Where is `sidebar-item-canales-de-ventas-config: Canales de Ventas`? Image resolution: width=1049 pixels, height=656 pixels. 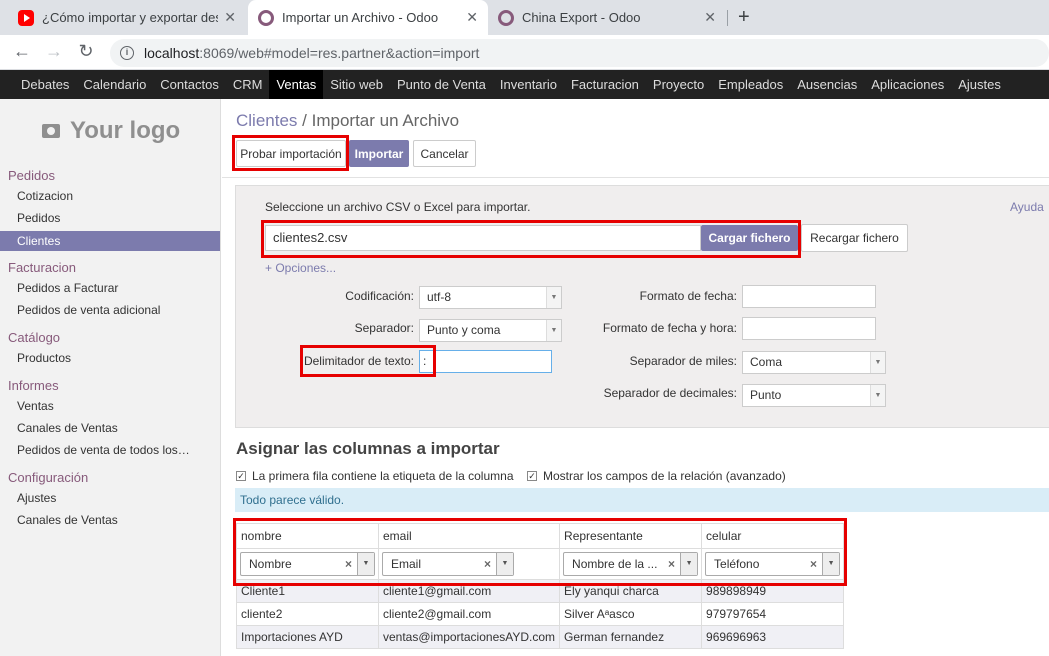
sidebar-item-canales-de-ventas-config: Canales de Ventas is located at coordinates (110, 520).